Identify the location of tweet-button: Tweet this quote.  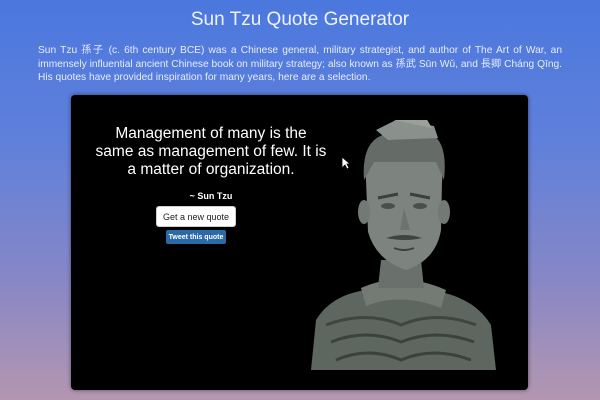
(196, 237).